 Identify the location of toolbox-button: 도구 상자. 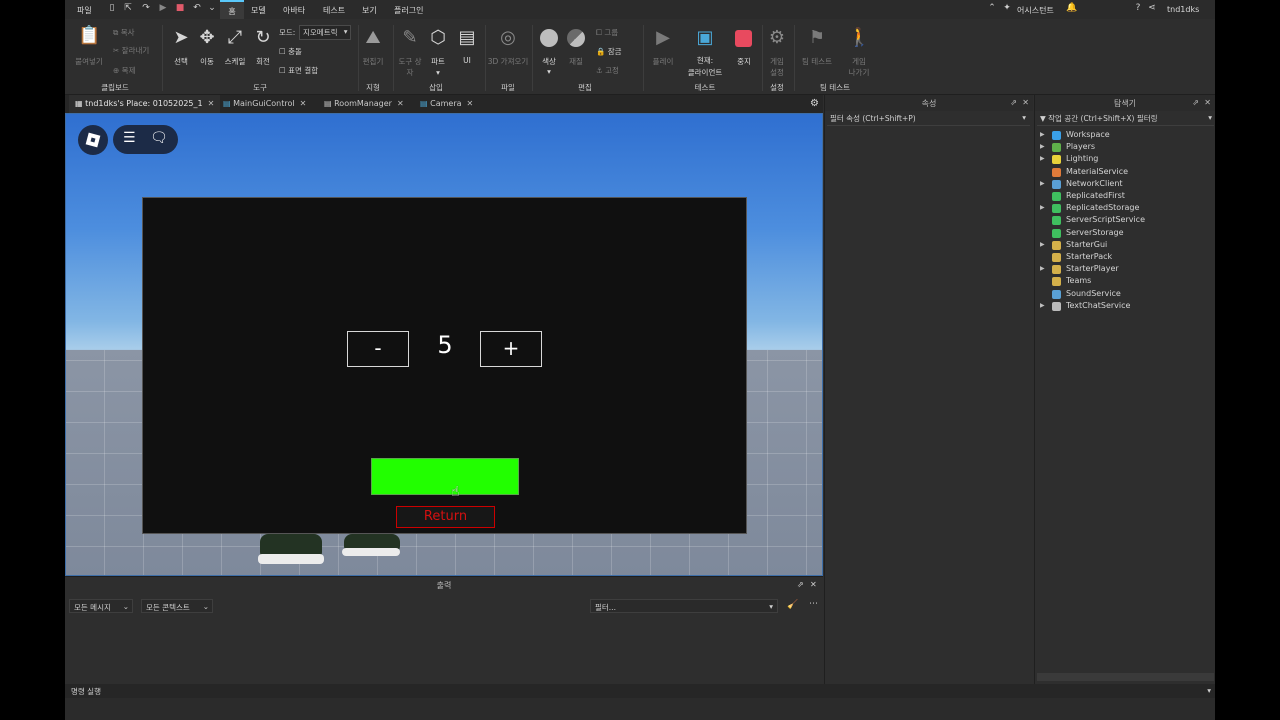
(410, 67).